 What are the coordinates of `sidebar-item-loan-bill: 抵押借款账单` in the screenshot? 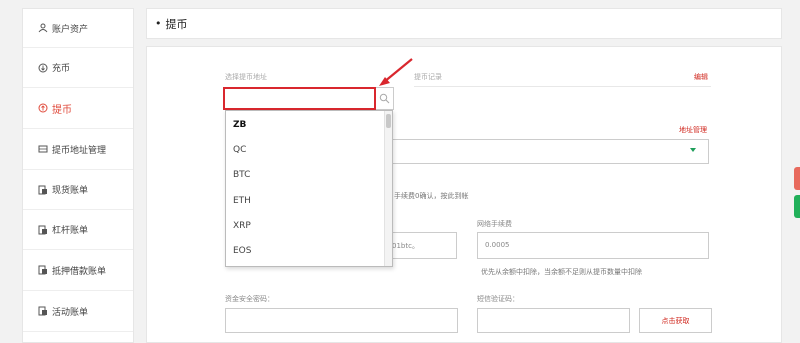 It's located at (78, 270).